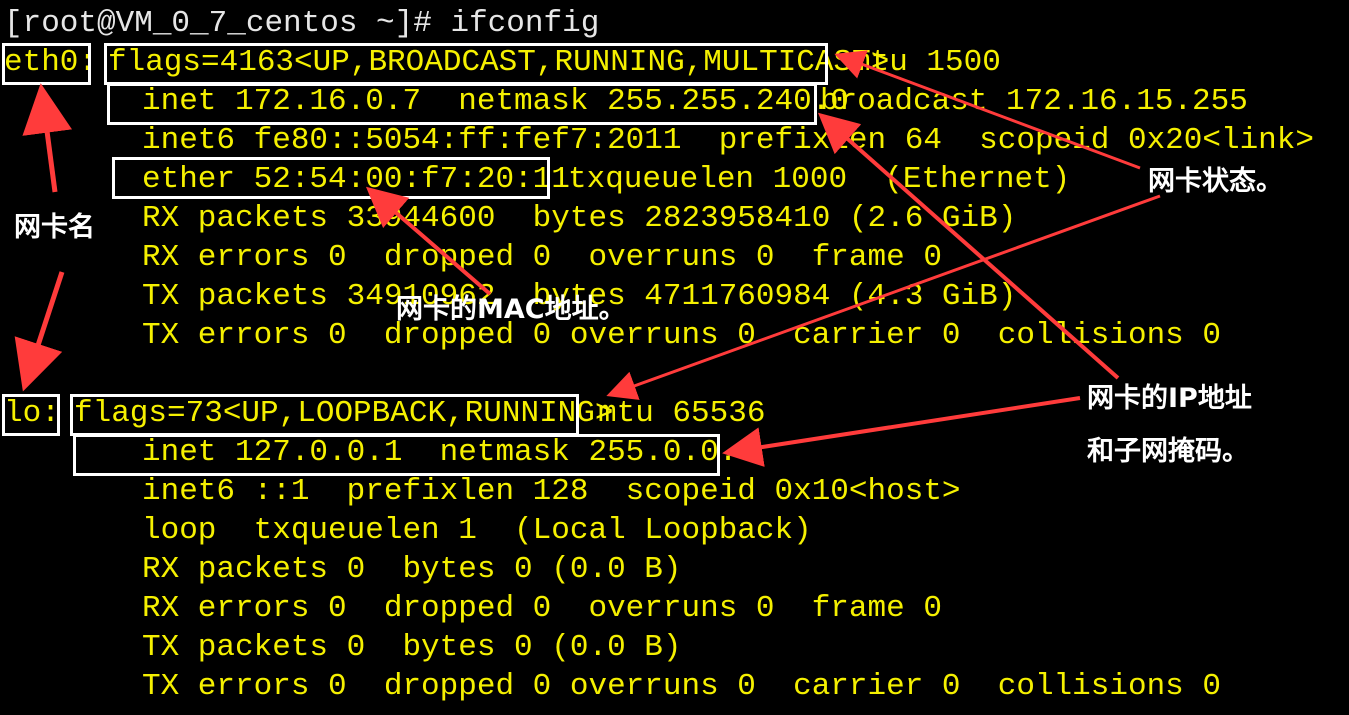  What do you see at coordinates (987, 110) in the screenshot?
I see `arrow-status-to-eth0-flags` at bounding box center [987, 110].